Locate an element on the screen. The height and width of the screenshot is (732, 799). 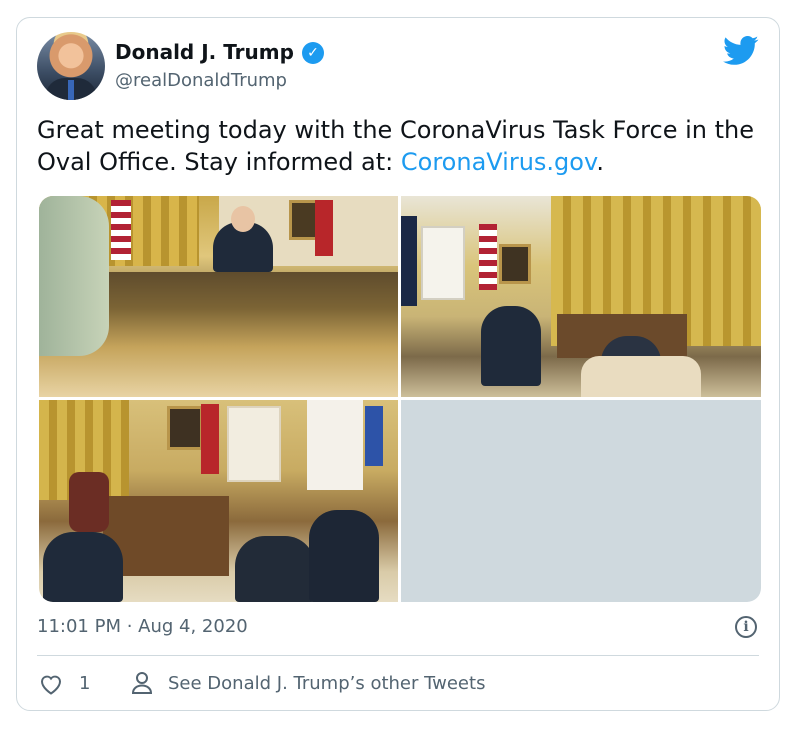
twitter-bird-icon is located at coordinates (741, 51).